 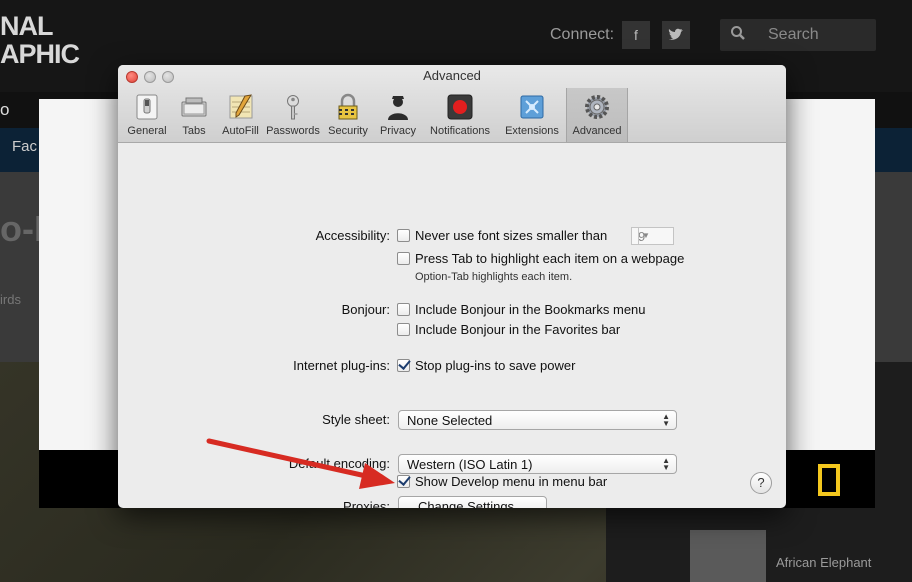 What do you see at coordinates (356, 419) in the screenshot?
I see `stylesheet-label: Style sheet:` at bounding box center [356, 419].